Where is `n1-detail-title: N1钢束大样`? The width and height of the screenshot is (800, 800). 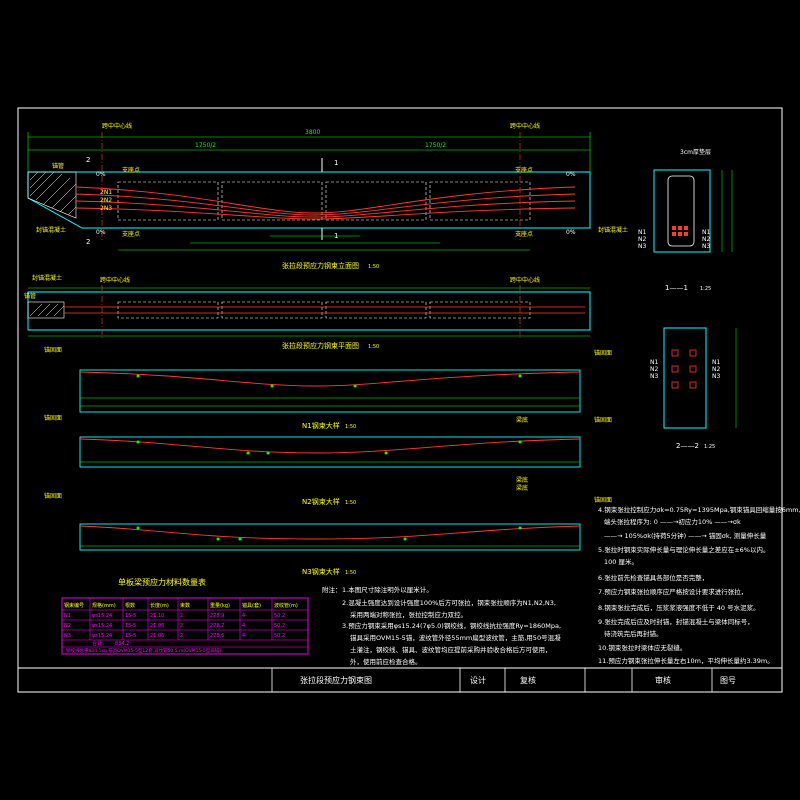
n1-detail-title: N1钢束大样 is located at coordinates (321, 425).